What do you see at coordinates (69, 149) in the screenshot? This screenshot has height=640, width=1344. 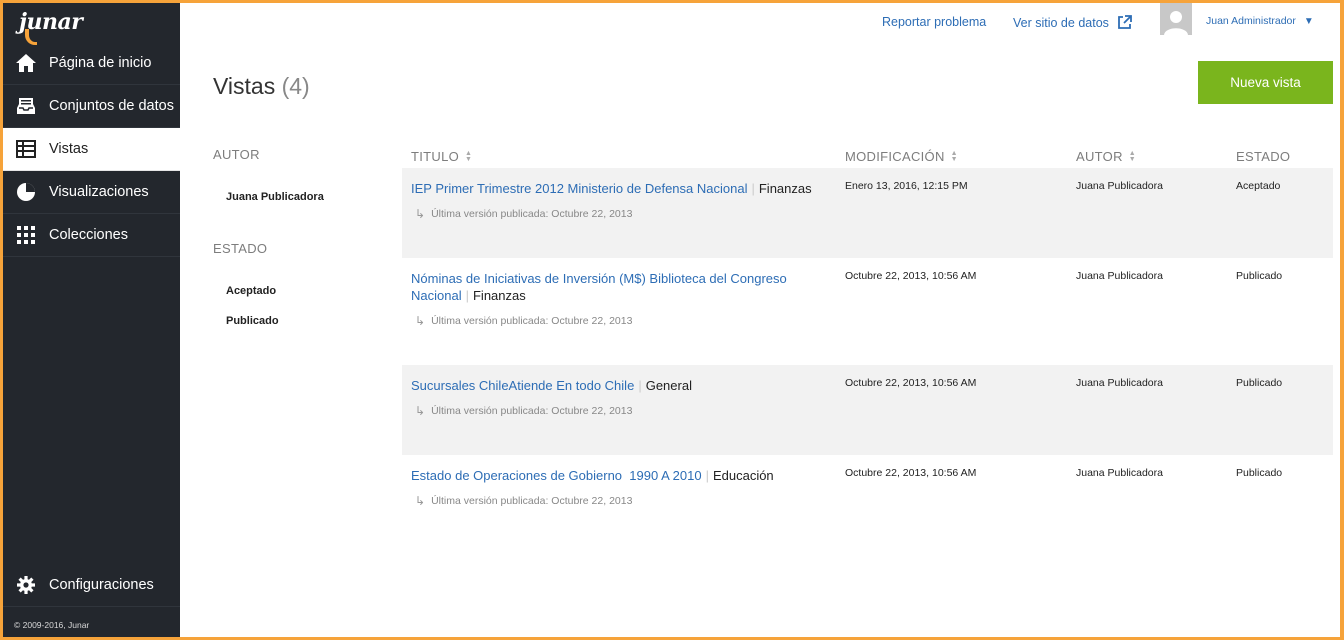 I see `sidebar-item-label: Vistas` at bounding box center [69, 149].